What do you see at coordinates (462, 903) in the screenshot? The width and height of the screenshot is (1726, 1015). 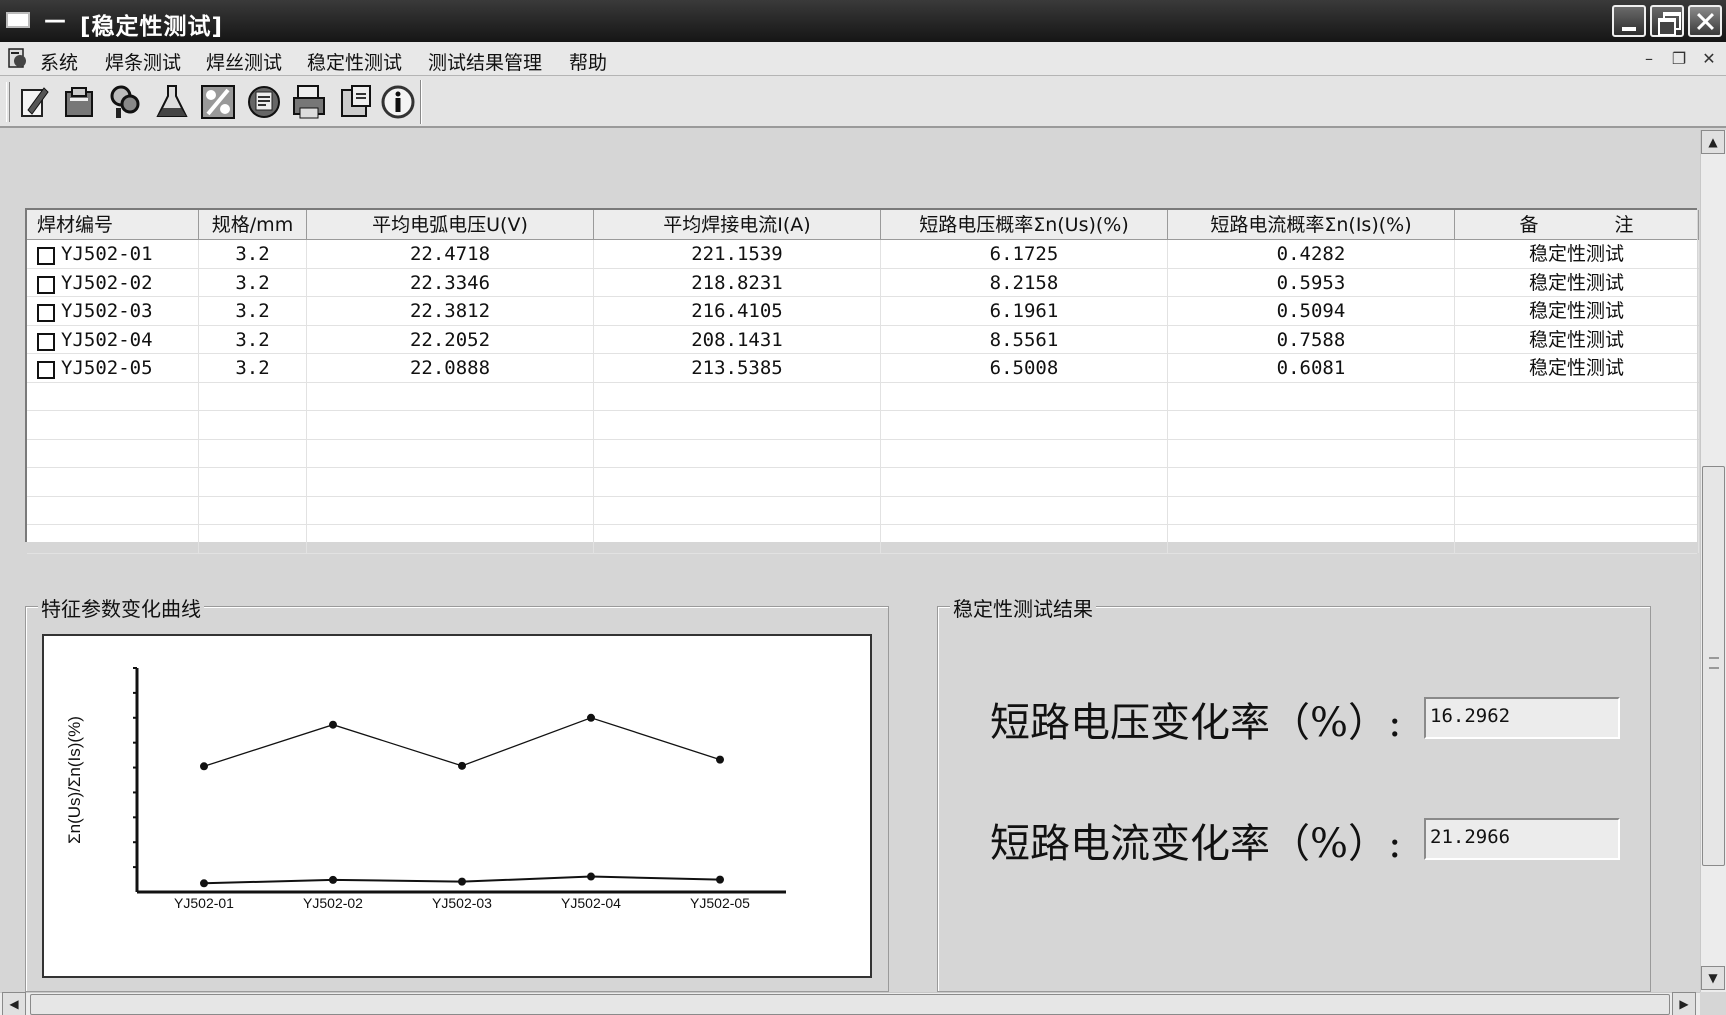 I see `x-tick-label: YJ502-03` at bounding box center [462, 903].